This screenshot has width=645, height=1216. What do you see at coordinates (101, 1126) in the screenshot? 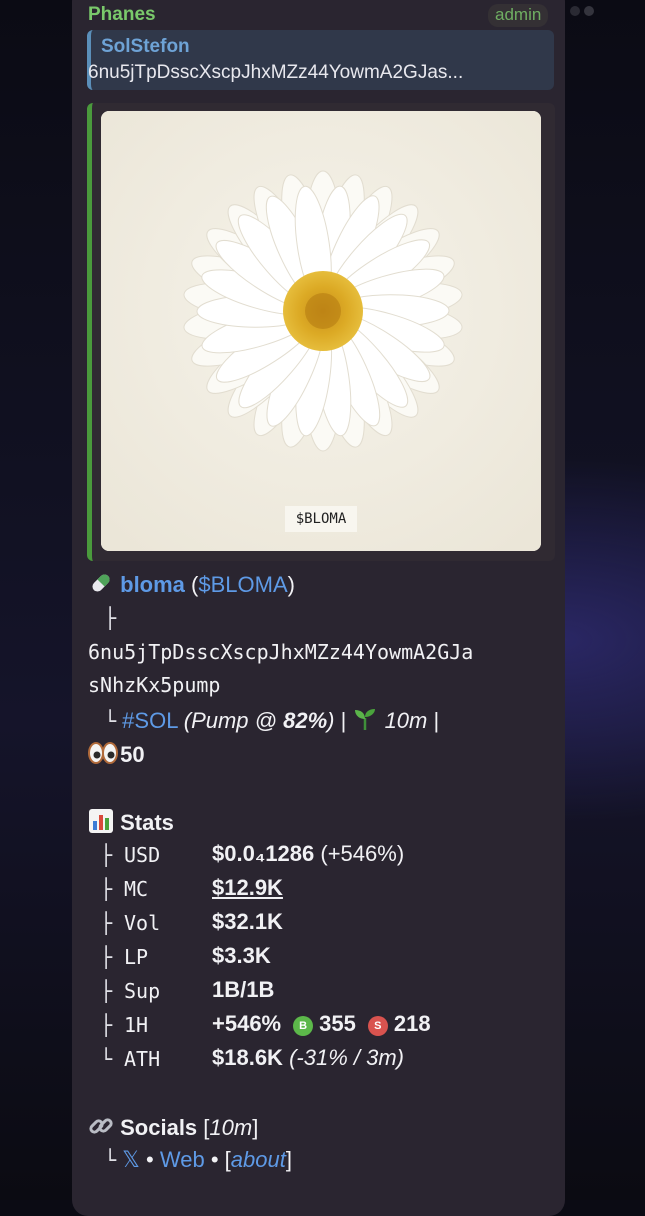
I see `link-icon` at bounding box center [101, 1126].